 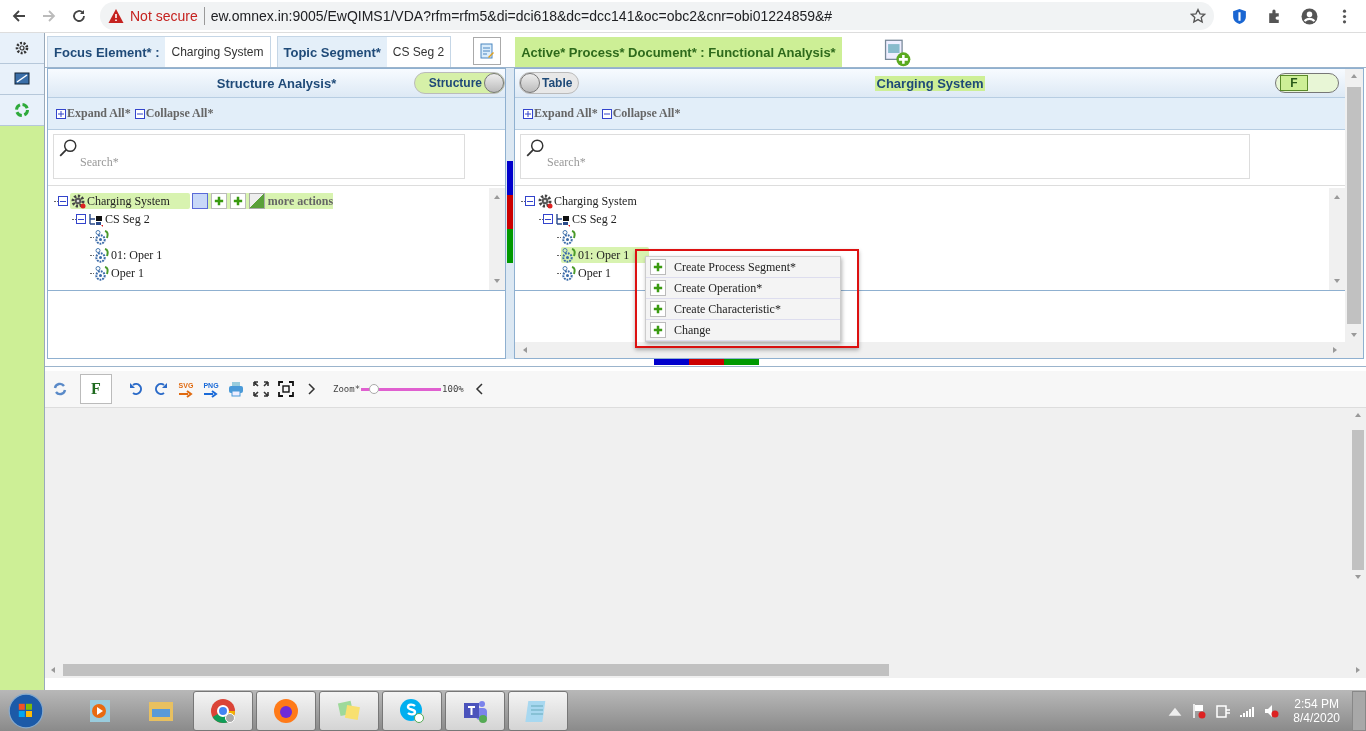 What do you see at coordinates (1309, 16) in the screenshot?
I see `profile-icon` at bounding box center [1309, 16].